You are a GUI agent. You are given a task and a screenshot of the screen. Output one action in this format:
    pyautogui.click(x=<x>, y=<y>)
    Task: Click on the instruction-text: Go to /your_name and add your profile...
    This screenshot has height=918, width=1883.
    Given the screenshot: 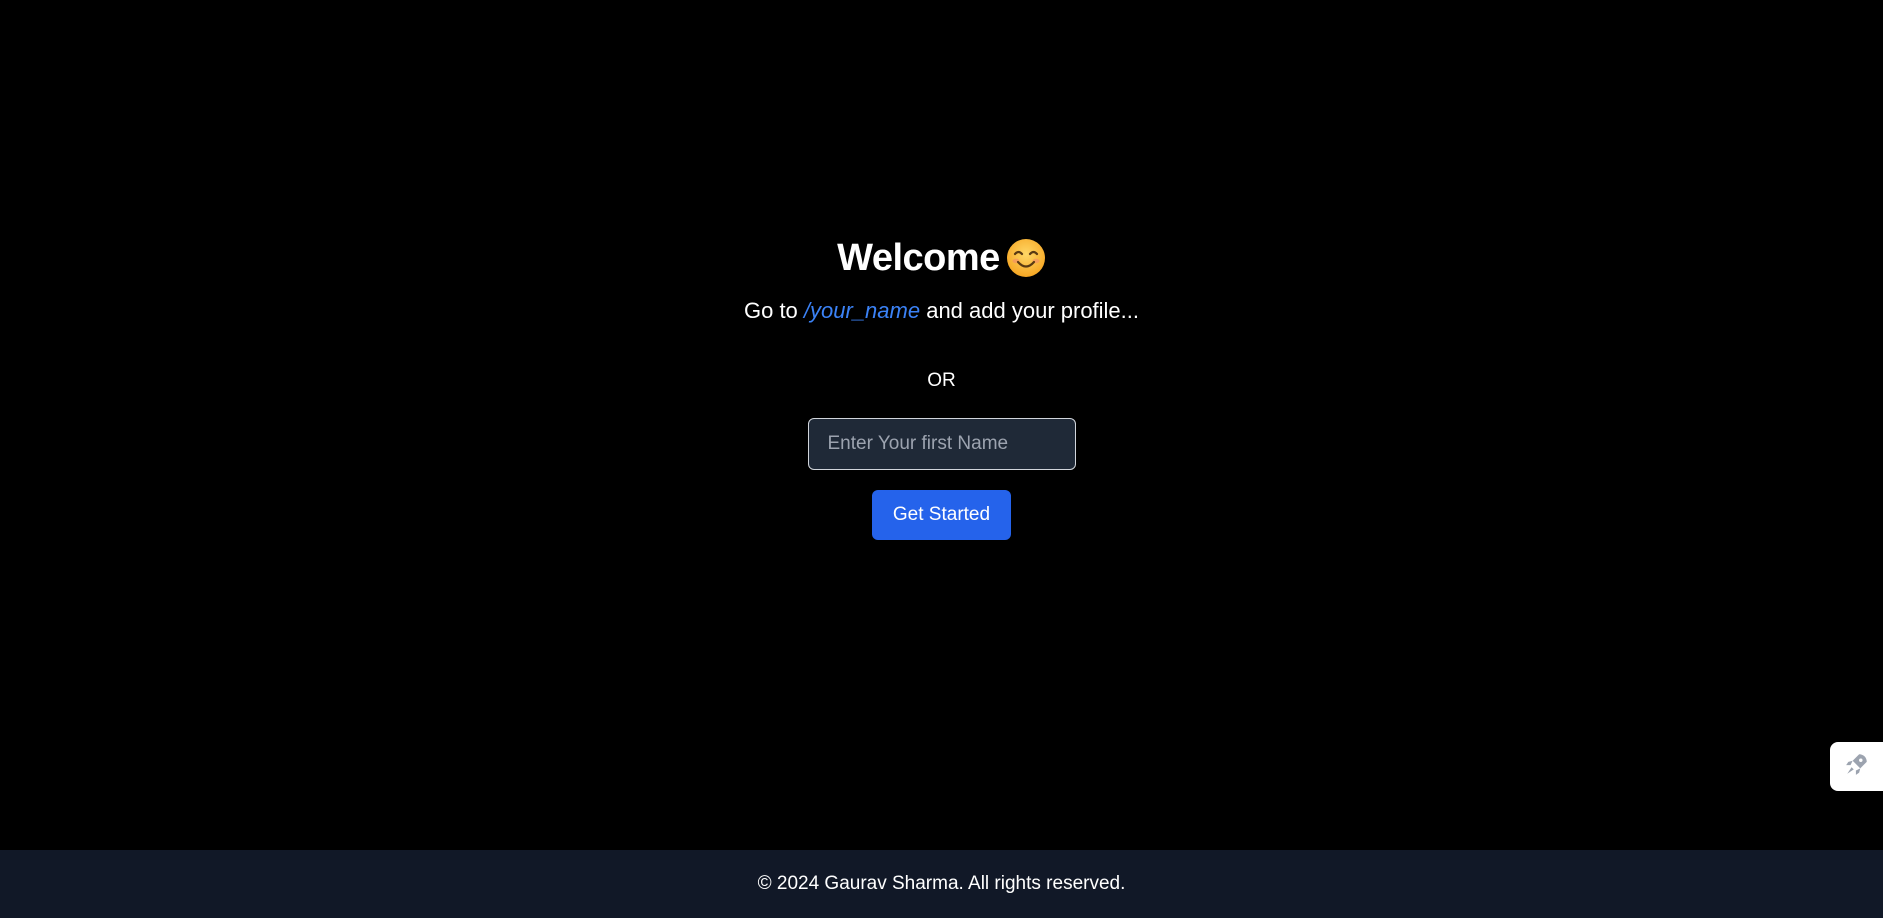 What is the action you would take?
    pyautogui.click(x=941, y=311)
    